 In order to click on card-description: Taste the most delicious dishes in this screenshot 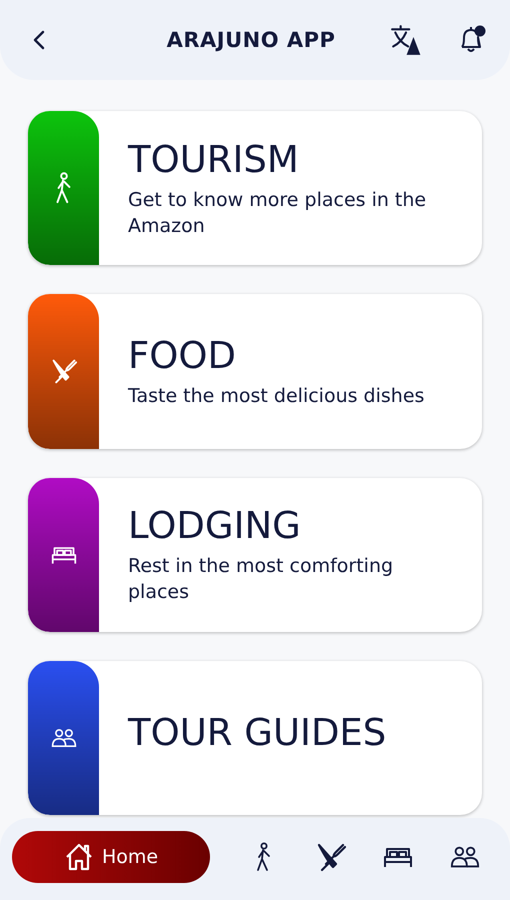, I will do `click(276, 396)`.